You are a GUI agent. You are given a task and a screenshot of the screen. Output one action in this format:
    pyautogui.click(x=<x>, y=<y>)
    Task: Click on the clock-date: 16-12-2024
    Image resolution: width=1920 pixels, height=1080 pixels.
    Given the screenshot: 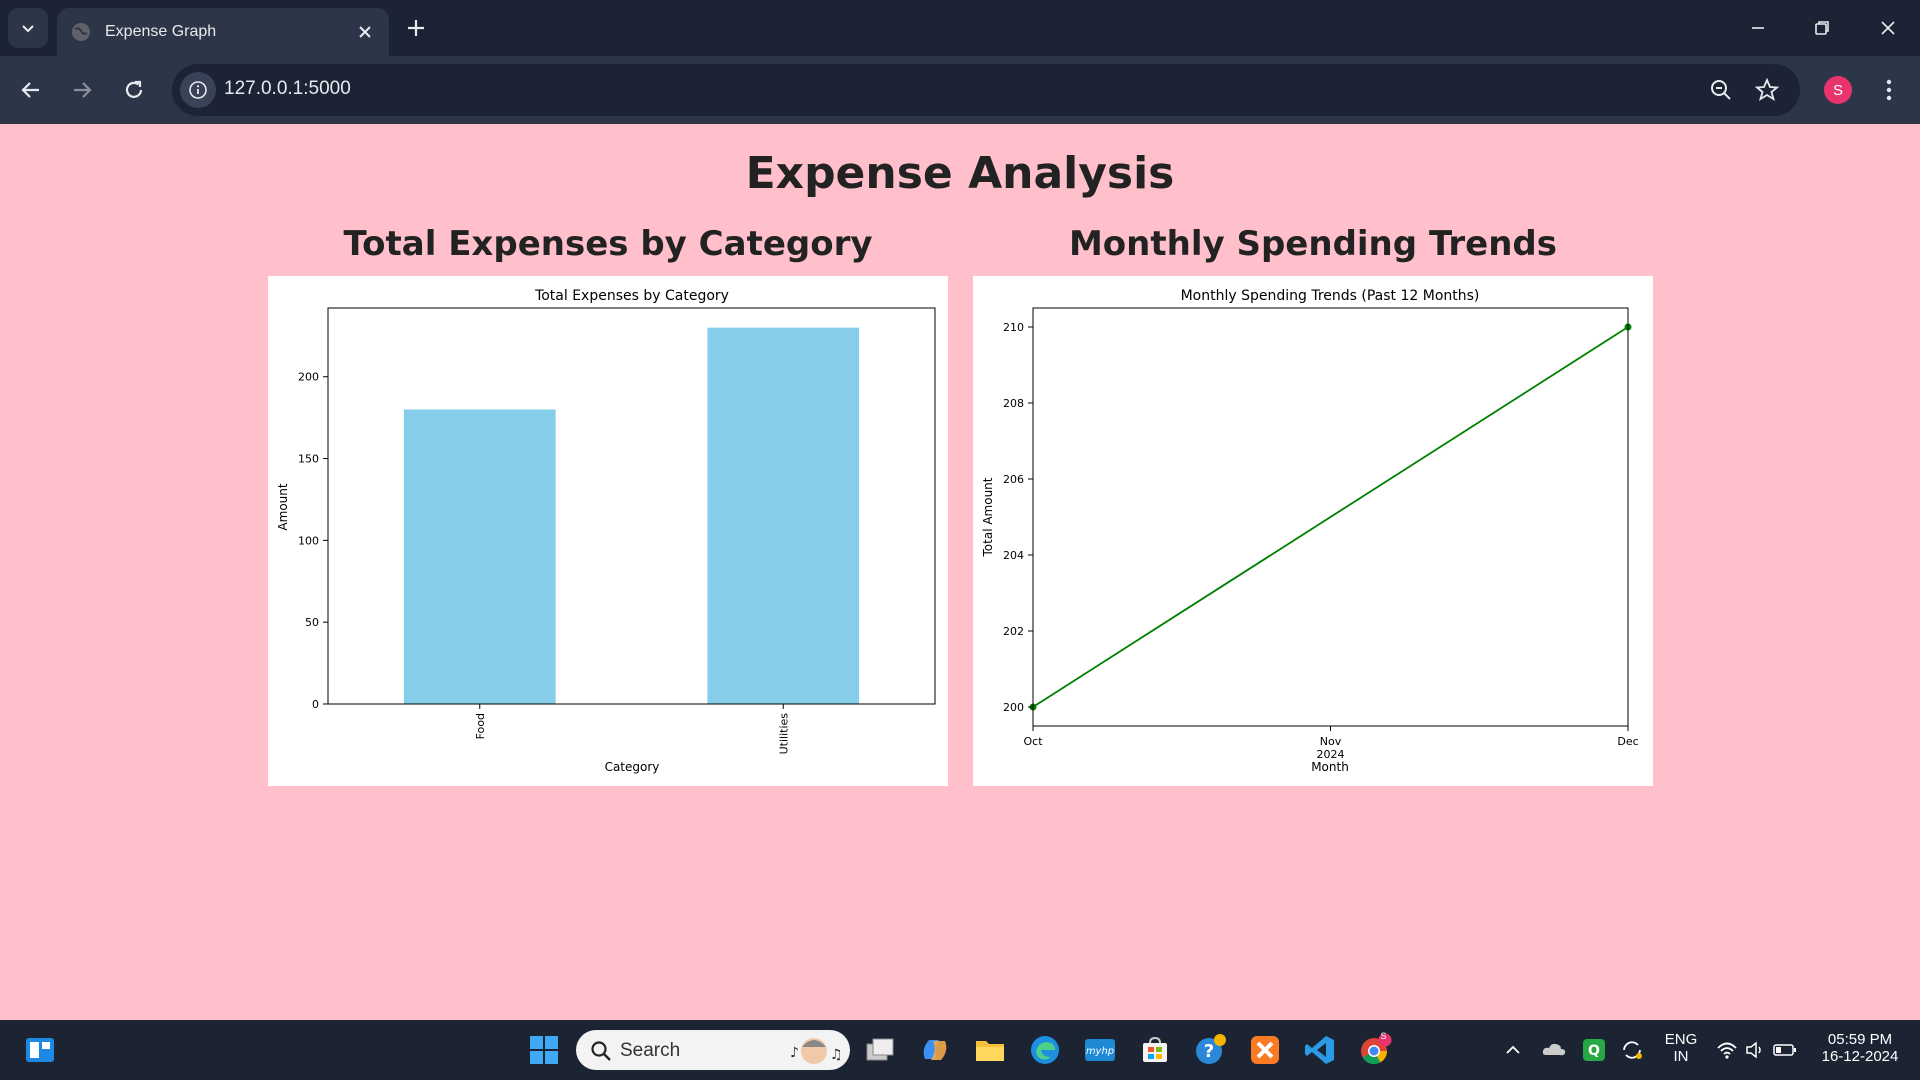 What is the action you would take?
    pyautogui.click(x=1860, y=1056)
    